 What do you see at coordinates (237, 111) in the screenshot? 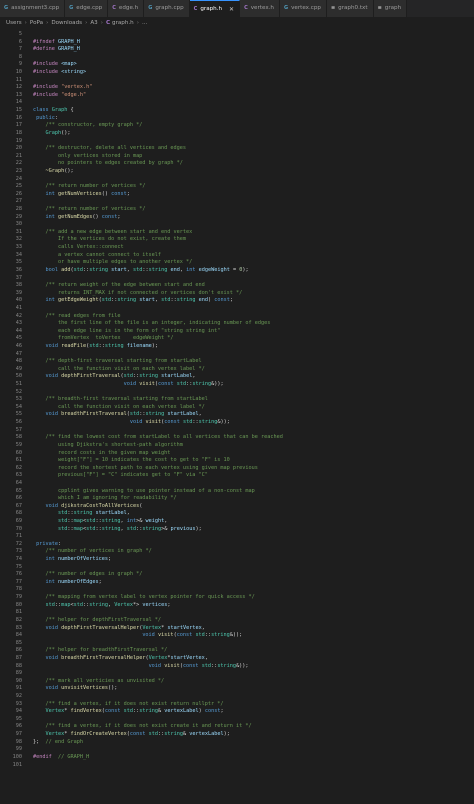
I see `code-line: 15 class Graph {` at bounding box center [237, 111].